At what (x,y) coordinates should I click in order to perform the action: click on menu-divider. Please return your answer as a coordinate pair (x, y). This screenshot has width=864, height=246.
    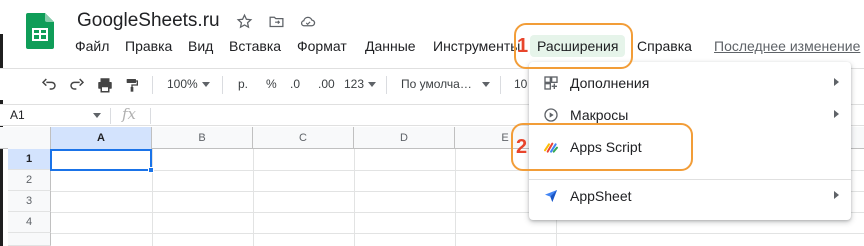
    Looking at the image, I should click on (690, 179).